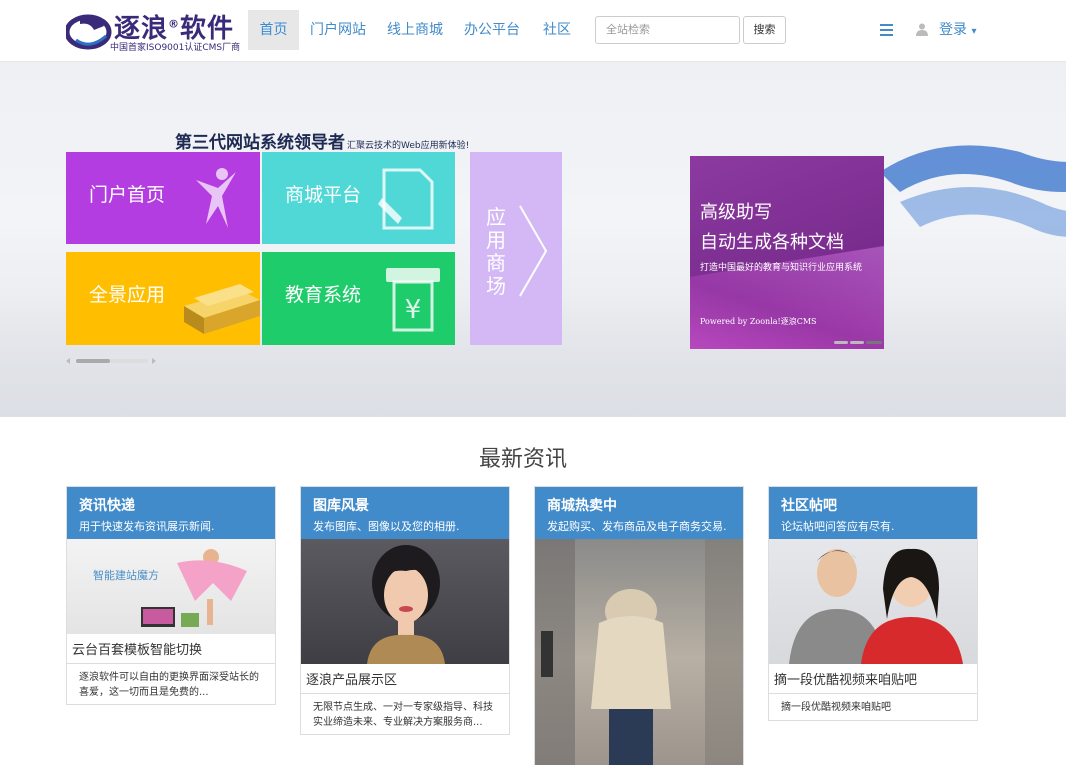 This screenshot has height=765, width=1066. I want to click on brand-tagline: 中国首家ISO9001认证CMS厂商, so click(175, 48).